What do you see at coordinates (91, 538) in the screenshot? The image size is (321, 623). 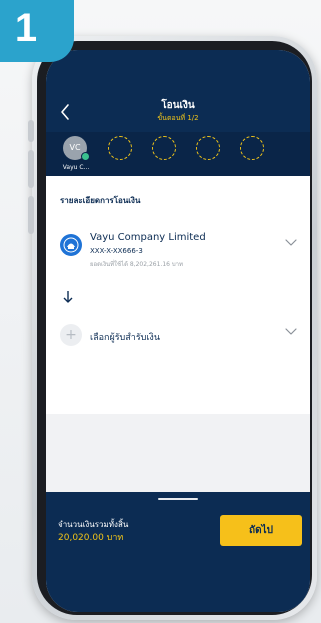 I see `total-amount-value: 20,020.00 บาท` at bounding box center [91, 538].